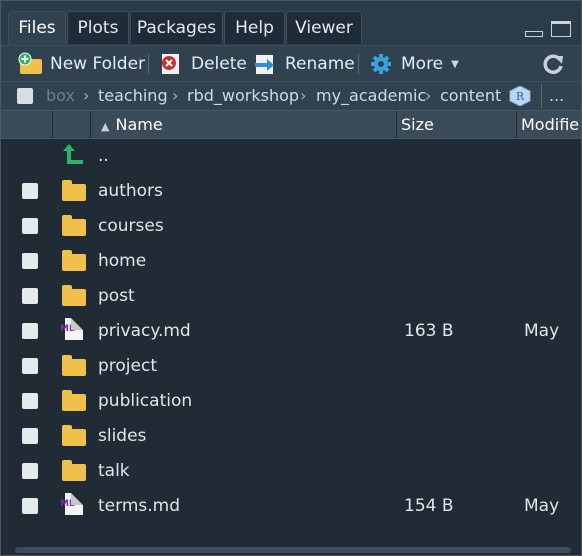  Describe the element at coordinates (139, 506) in the screenshot. I see `file-name: terms.md` at that location.